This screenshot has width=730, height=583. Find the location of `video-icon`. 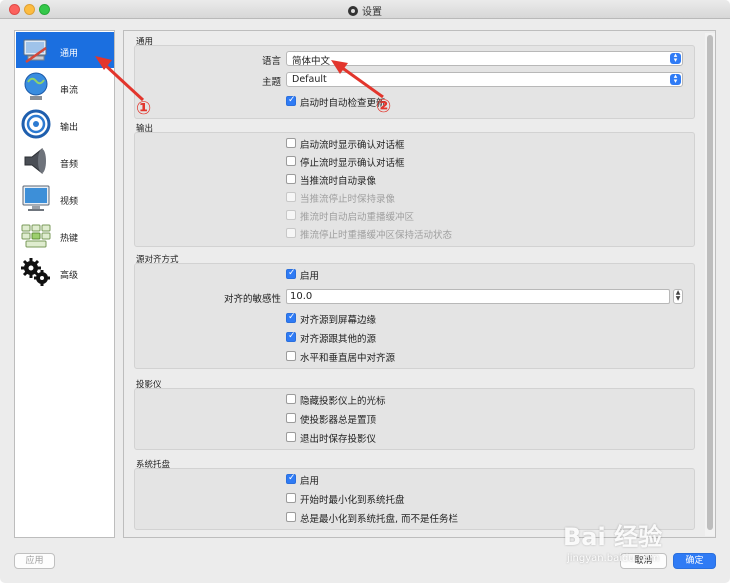

video-icon is located at coordinates (36, 198).